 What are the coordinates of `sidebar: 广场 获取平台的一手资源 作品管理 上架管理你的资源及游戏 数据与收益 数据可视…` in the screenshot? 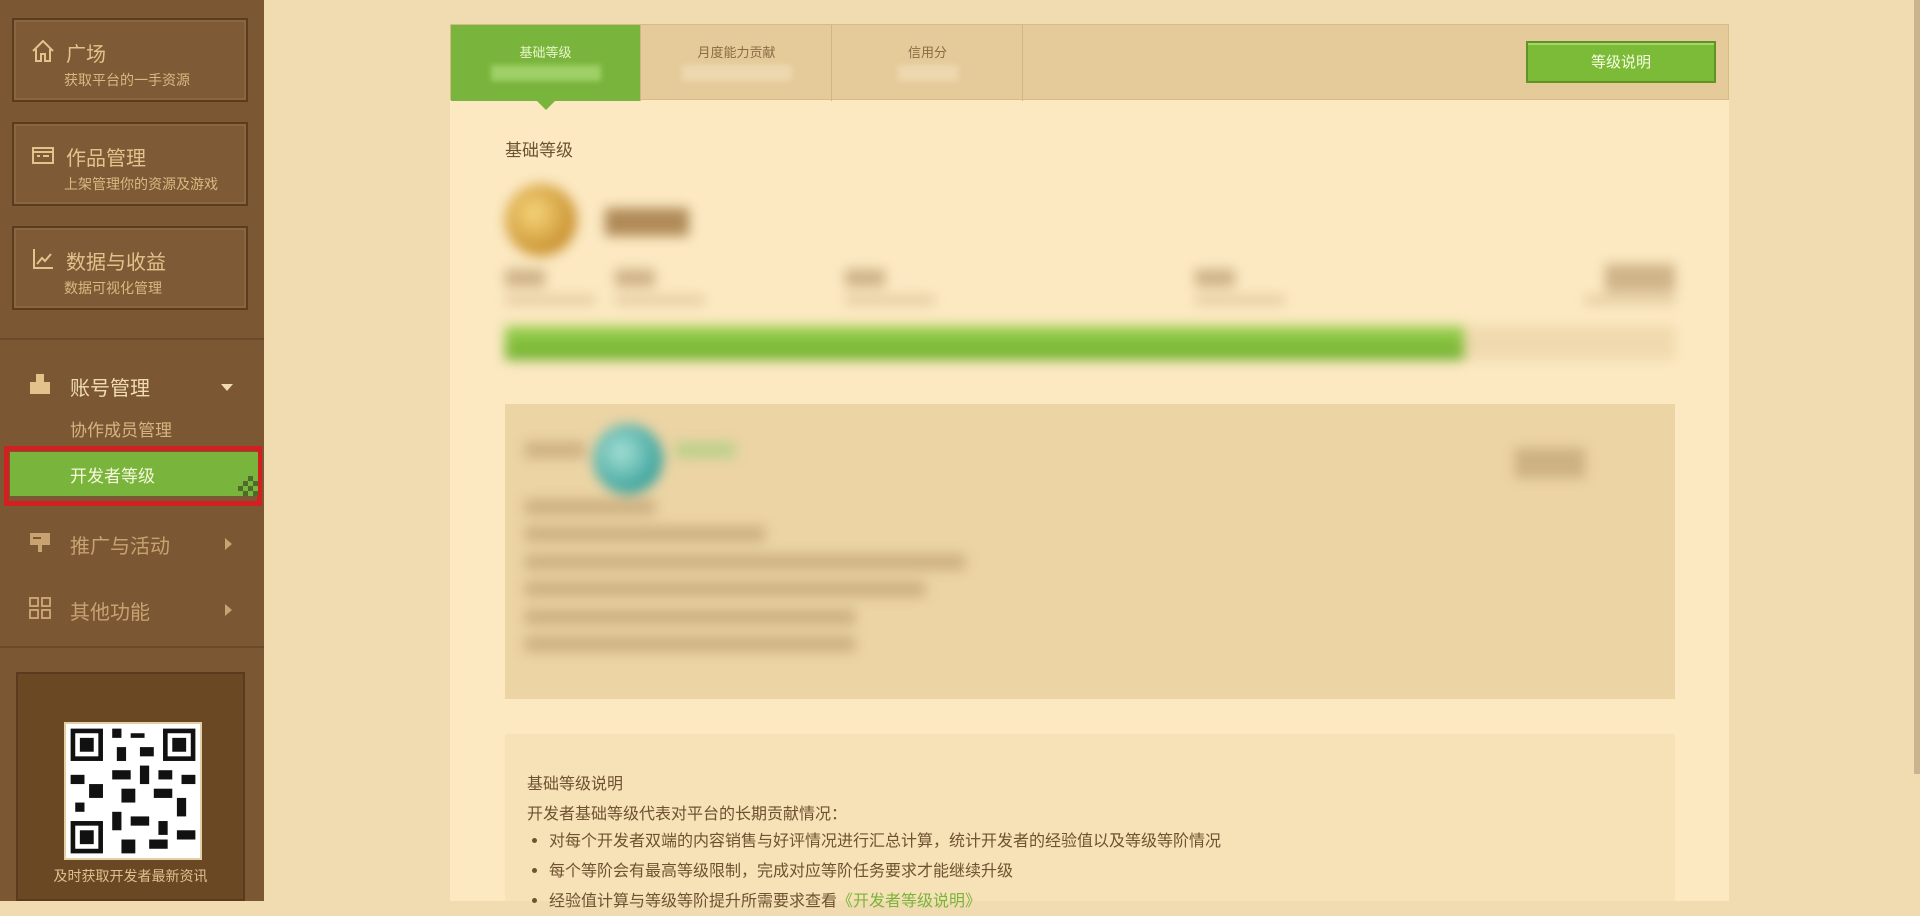 It's located at (132, 450).